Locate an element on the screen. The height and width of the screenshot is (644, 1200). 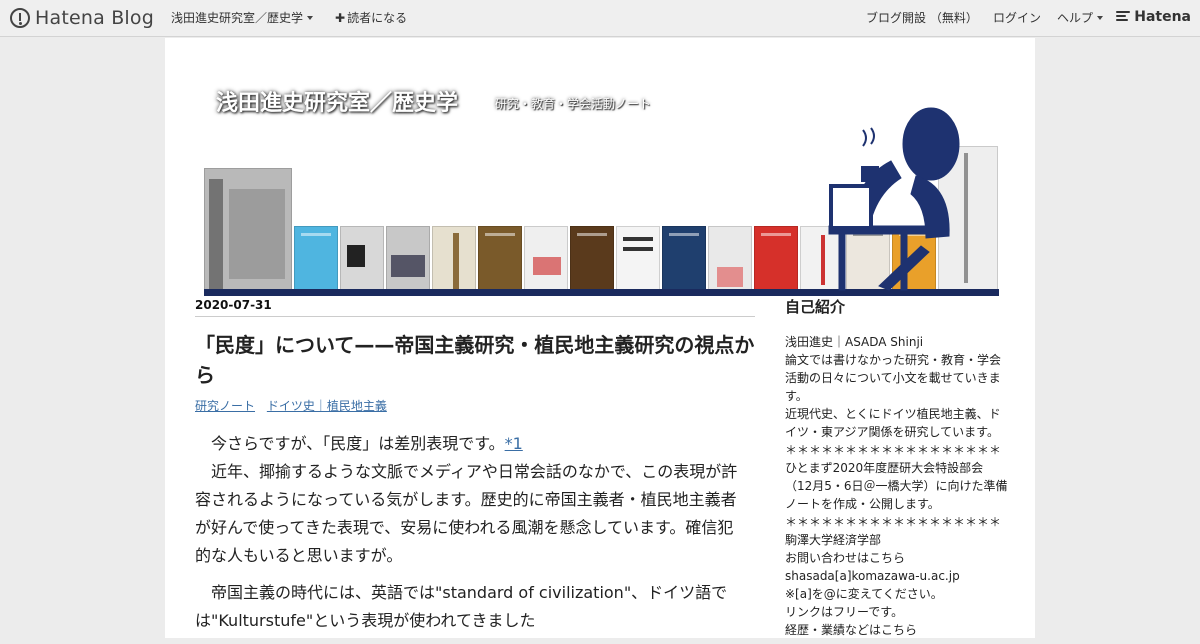
entry-categories: 研究ノート ドイツ史｜植民地主義 is located at coordinates (295, 405).